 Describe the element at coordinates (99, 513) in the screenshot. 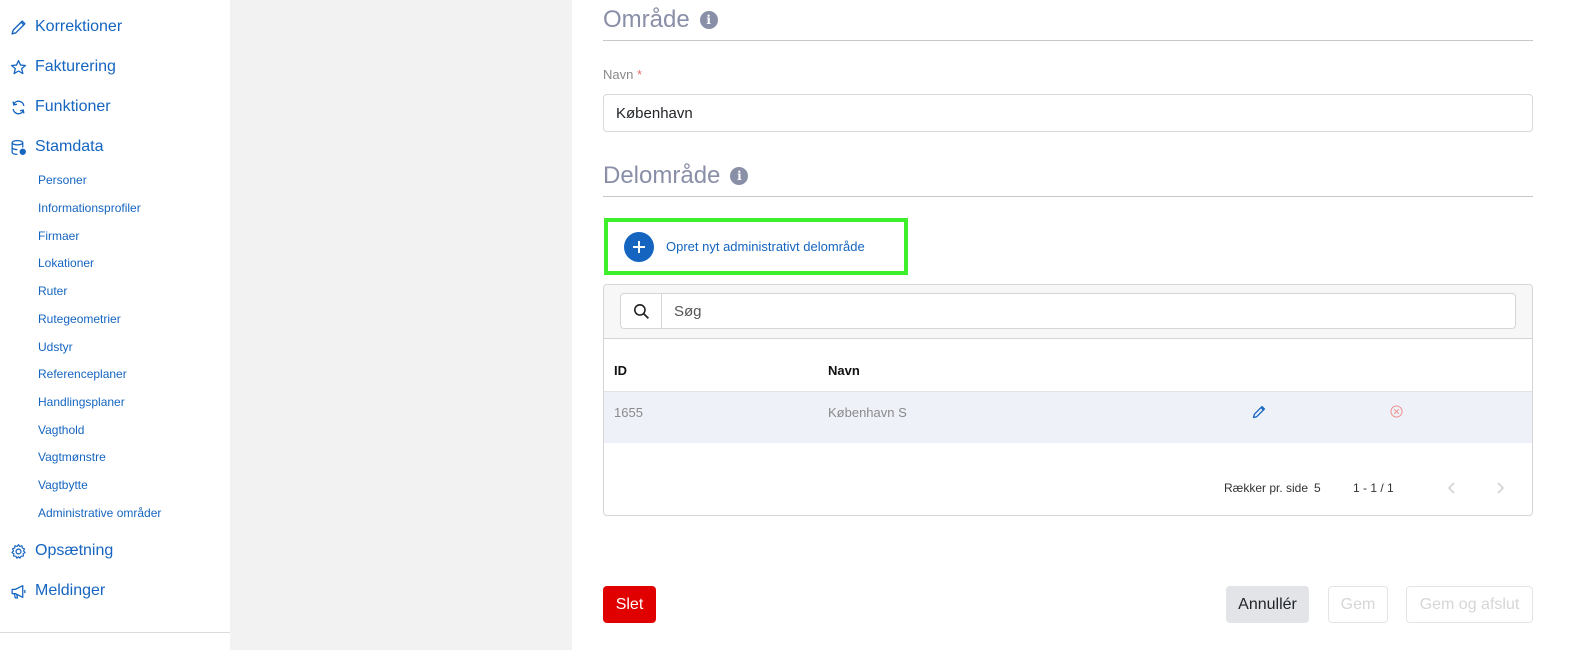

I see `sidebar-item-administrative-omrader: Administrative områder` at that location.